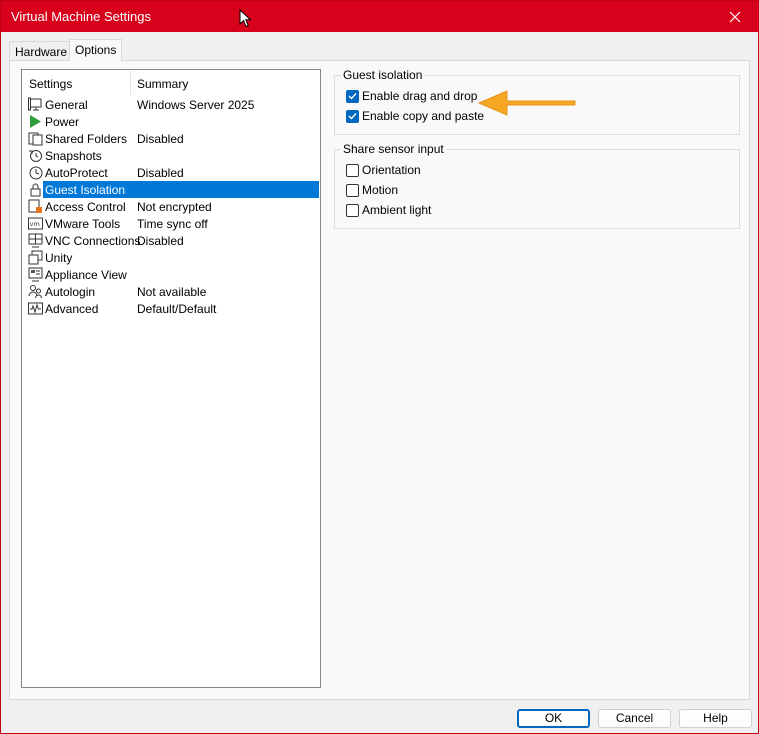  I want to click on list-item-appliance-view: Appliance View, so click(171, 274).